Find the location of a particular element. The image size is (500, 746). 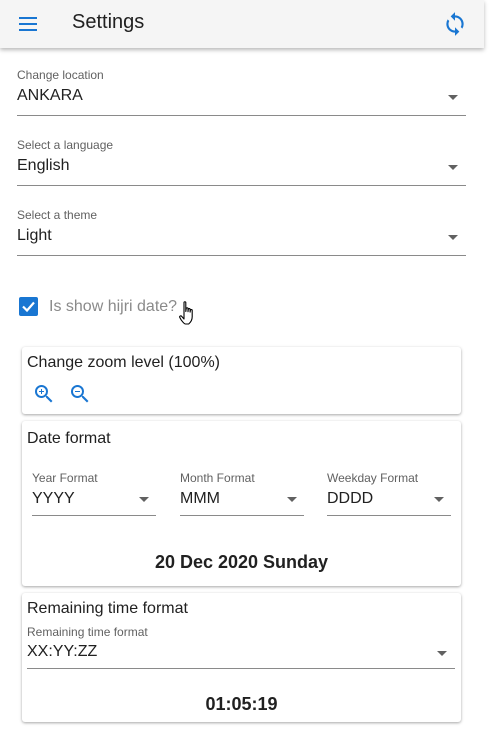

month-format-value: MMM is located at coordinates (200, 498).